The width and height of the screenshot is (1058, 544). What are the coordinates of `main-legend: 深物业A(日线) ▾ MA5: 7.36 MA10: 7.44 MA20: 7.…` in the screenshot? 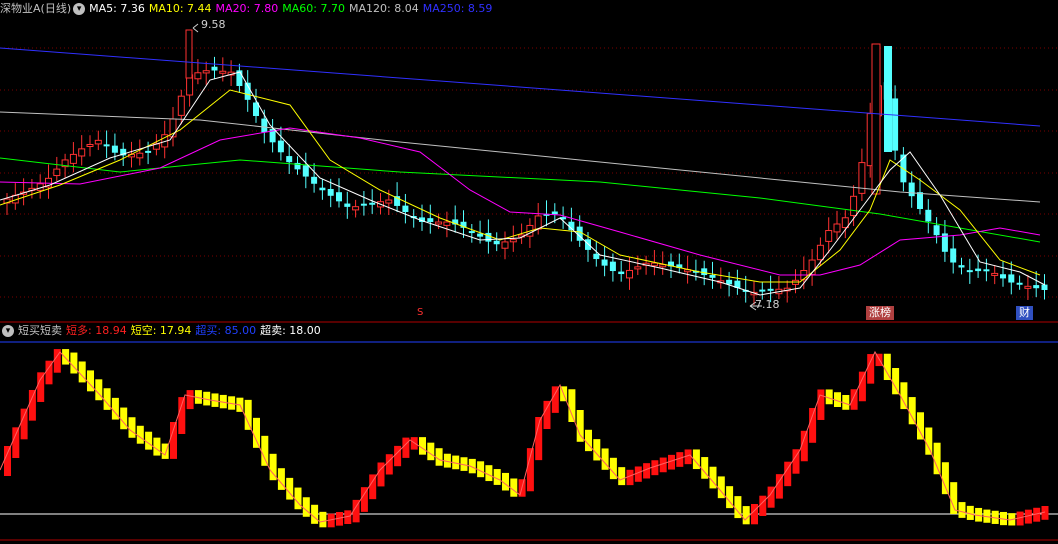 It's located at (248, 9).